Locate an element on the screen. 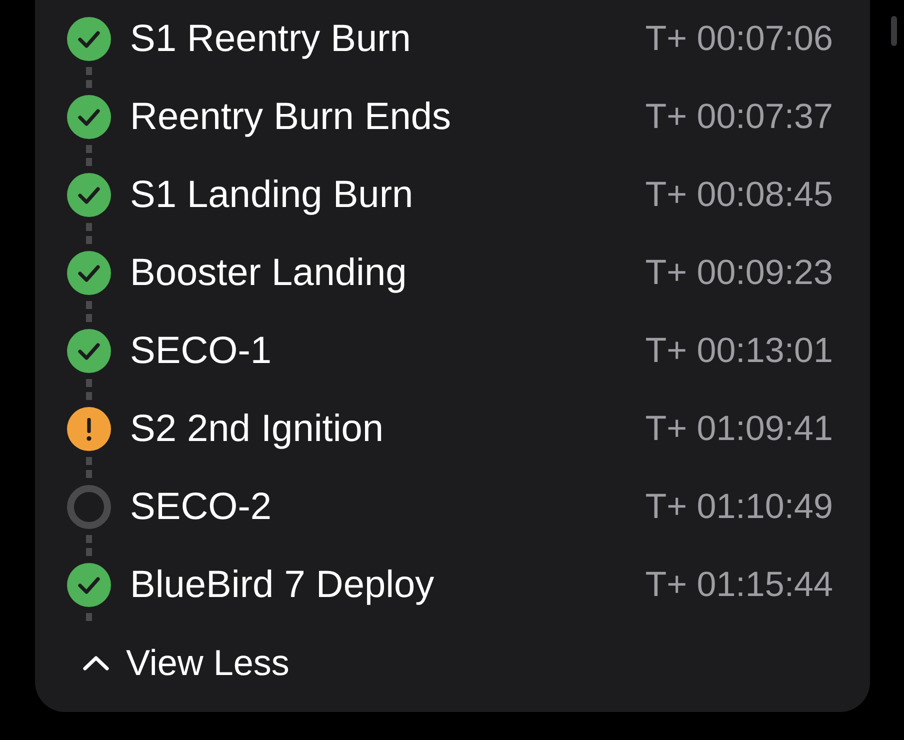  ring-icon is located at coordinates (89, 507).